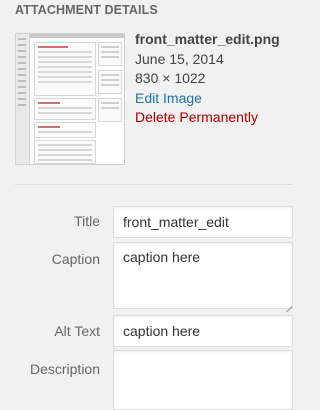  Describe the element at coordinates (203, 331) in the screenshot. I see `alt-text-field` at that location.